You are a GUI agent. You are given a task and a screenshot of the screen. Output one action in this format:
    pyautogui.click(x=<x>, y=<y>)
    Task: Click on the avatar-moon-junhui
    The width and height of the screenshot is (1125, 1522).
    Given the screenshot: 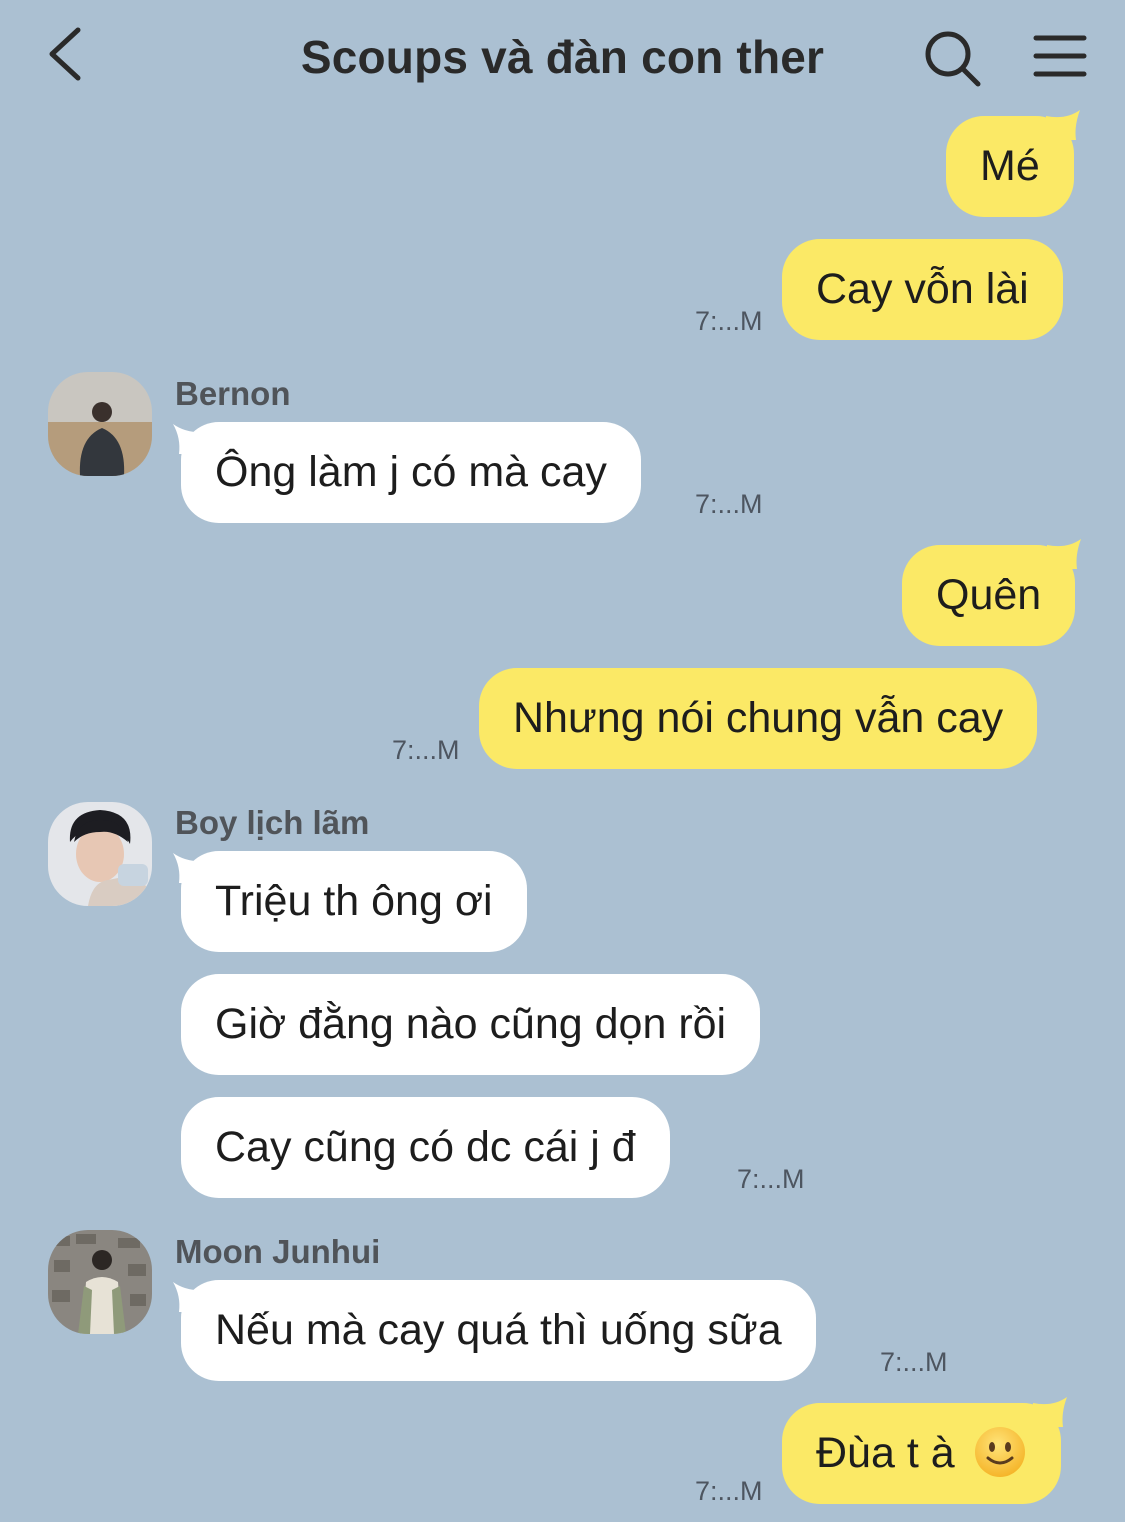 What is the action you would take?
    pyautogui.click(x=100, y=1282)
    